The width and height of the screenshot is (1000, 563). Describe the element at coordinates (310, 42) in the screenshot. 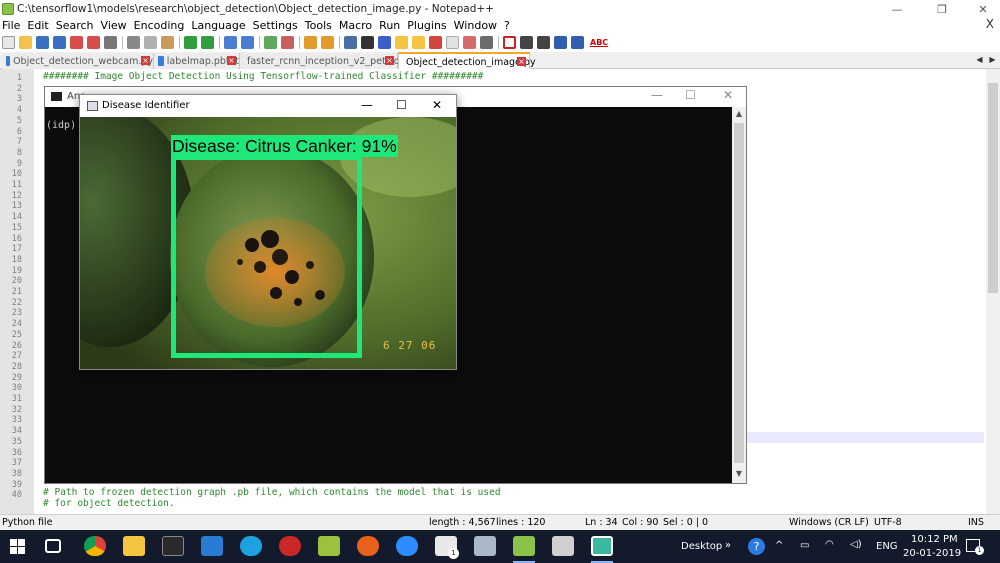

I see `sync-vertical-icon` at that location.